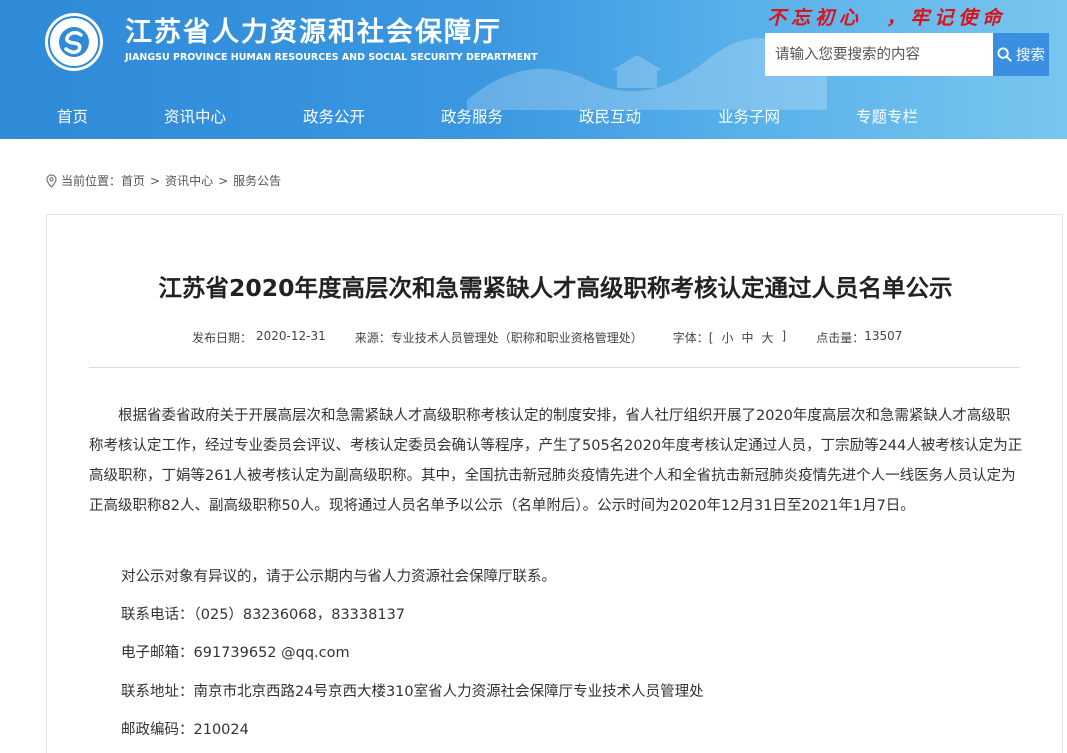 The image size is (1067, 753). I want to click on publish-date: 2020-12-31, so click(291, 336).